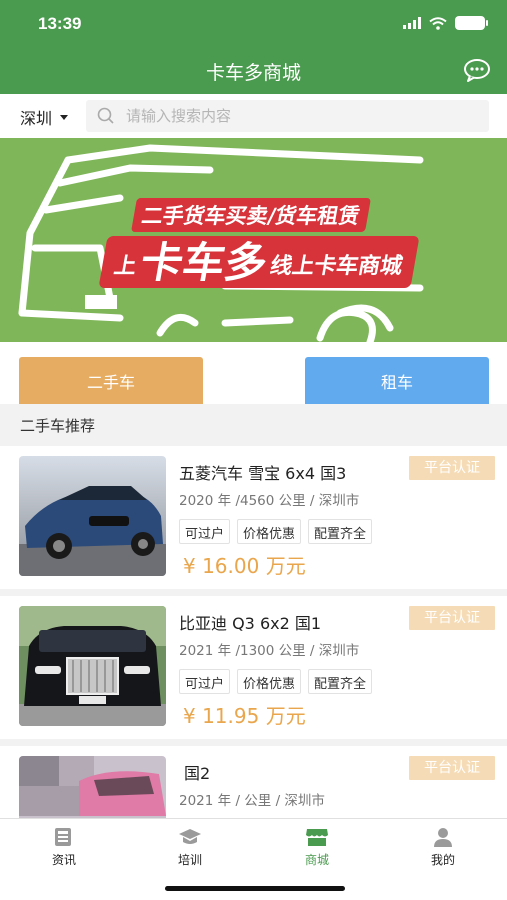  What do you see at coordinates (443, 847) in the screenshot?
I see `tab-profile: 我的` at bounding box center [443, 847].